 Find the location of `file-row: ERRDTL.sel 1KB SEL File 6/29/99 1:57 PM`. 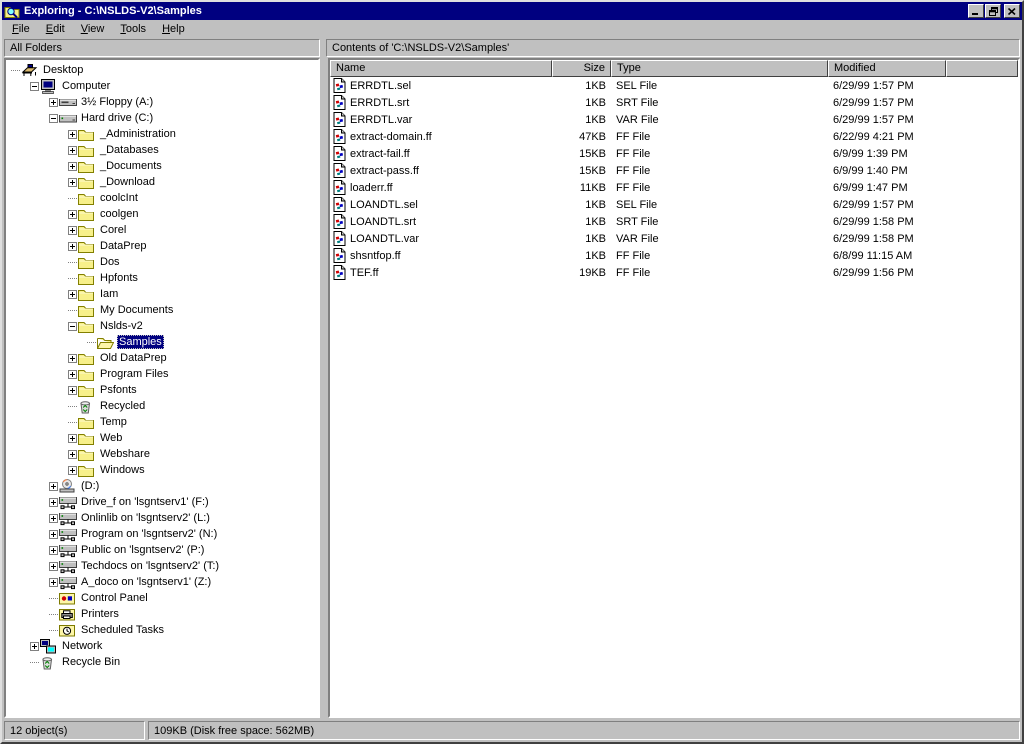

file-row: ERRDTL.sel 1KB SEL File 6/29/99 1:57 PM is located at coordinates (674, 85).